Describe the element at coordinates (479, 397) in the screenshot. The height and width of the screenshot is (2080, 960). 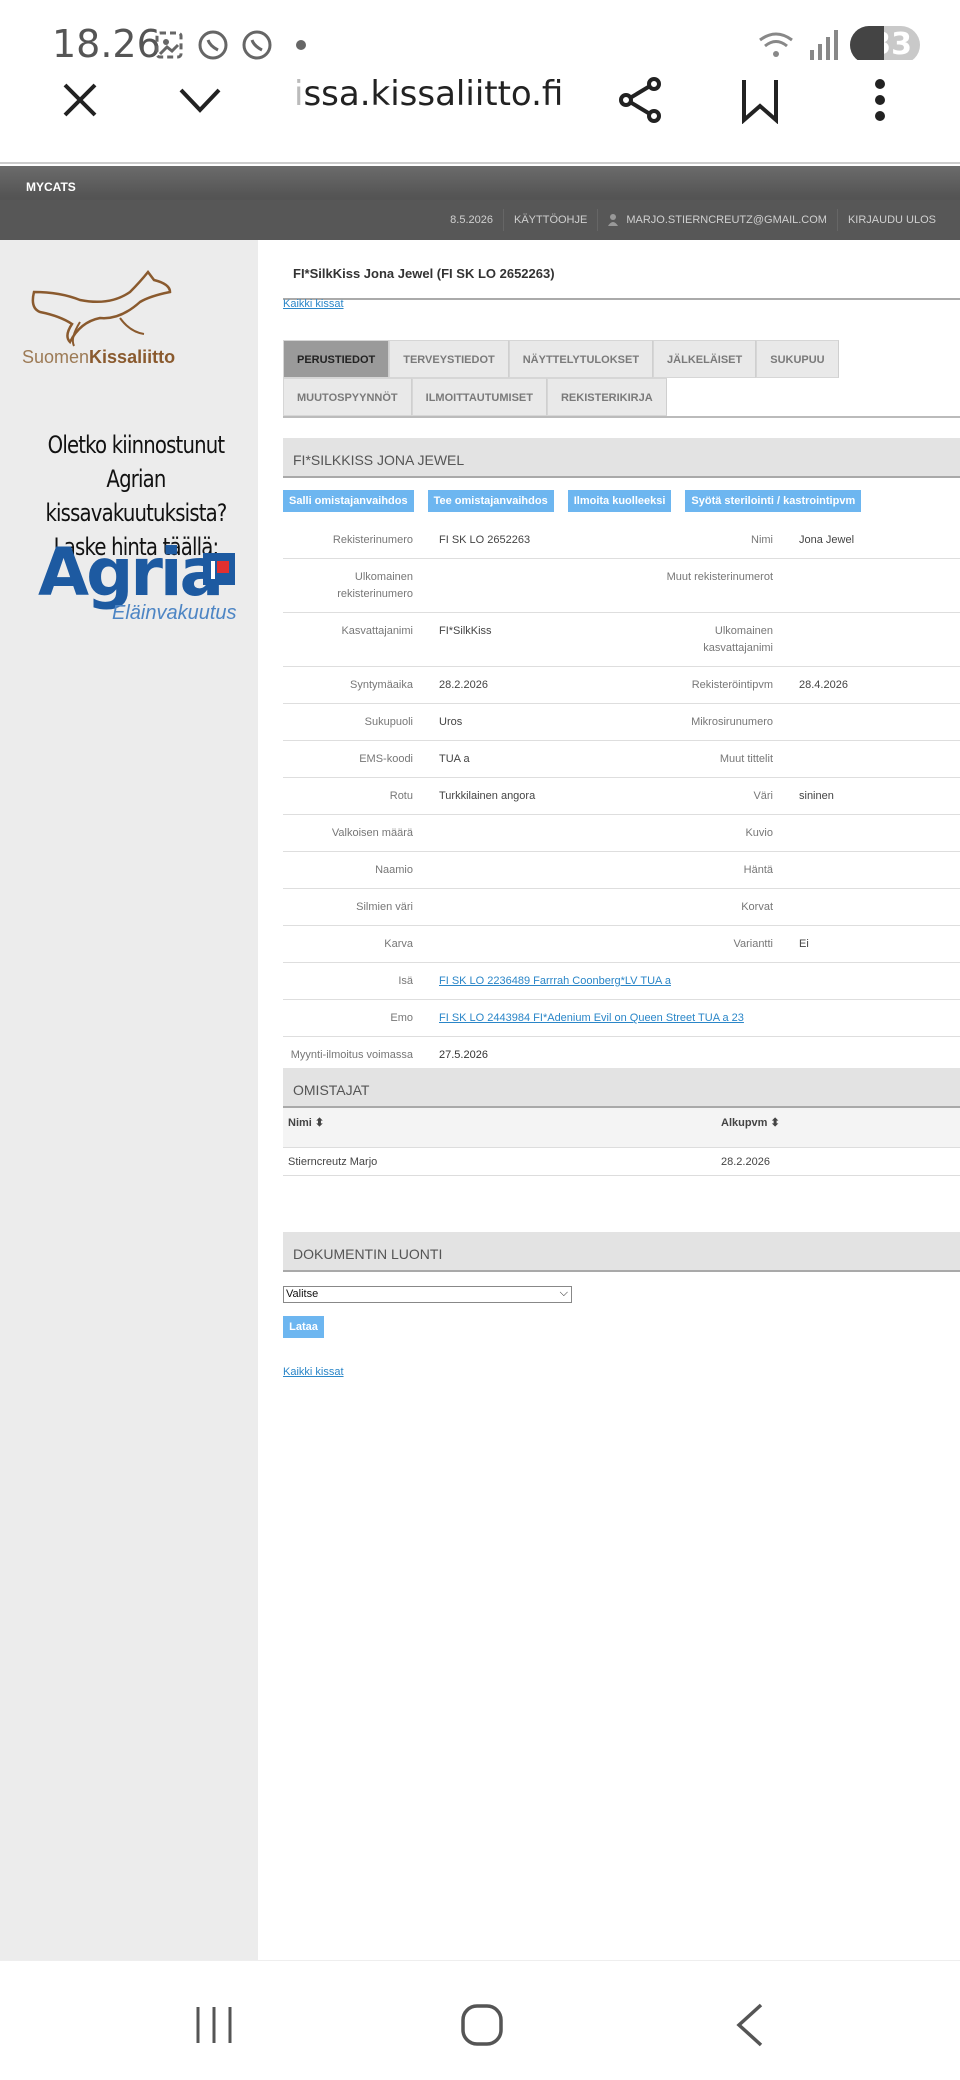
I see `tab-ilmoittautumiset: ILMOITTAUTUMISET` at that location.